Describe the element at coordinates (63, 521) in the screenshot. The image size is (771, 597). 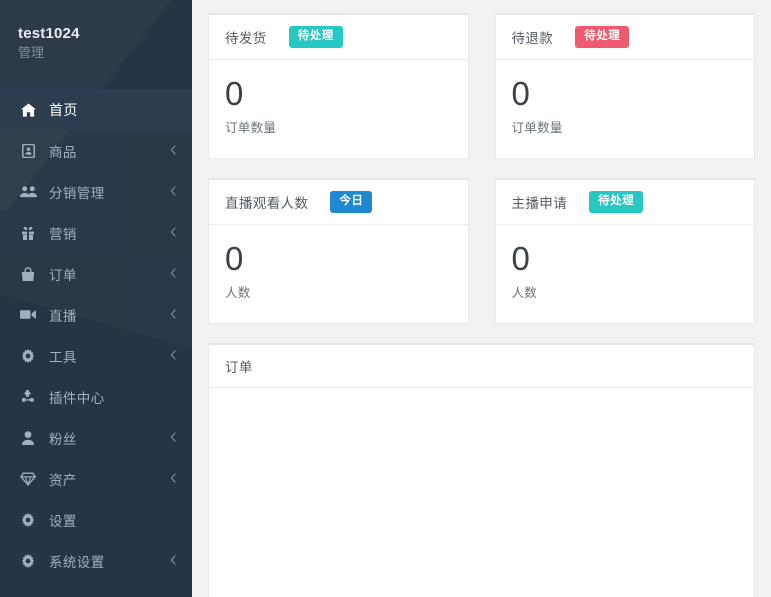
I see `sidebar-item-label: 设置` at that location.